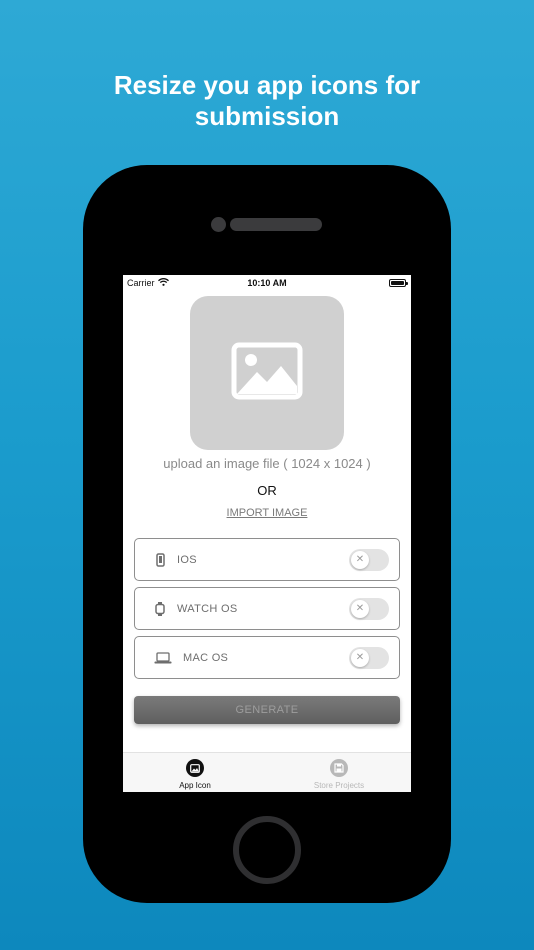 This screenshot has height=950, width=534. Describe the element at coordinates (339, 768) in the screenshot. I see `floppy-disk-icon` at that location.